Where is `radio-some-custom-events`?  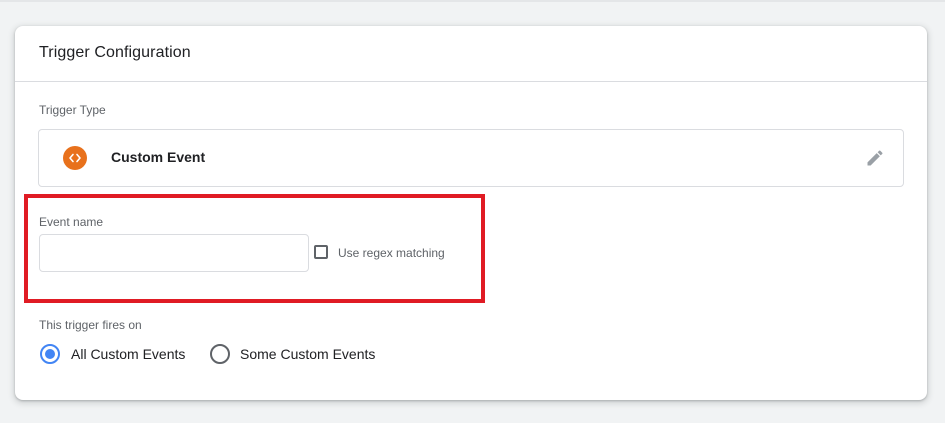
radio-some-custom-events is located at coordinates (220, 354).